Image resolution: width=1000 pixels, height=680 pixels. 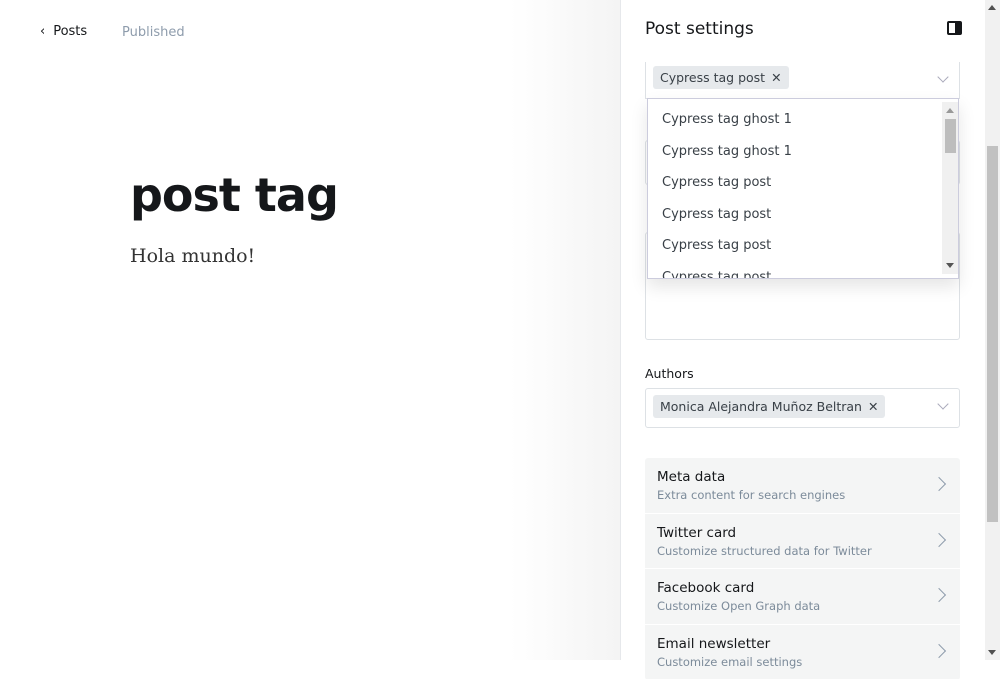 What do you see at coordinates (42, 31) in the screenshot?
I see `chevron-left-icon: ‹` at bounding box center [42, 31].